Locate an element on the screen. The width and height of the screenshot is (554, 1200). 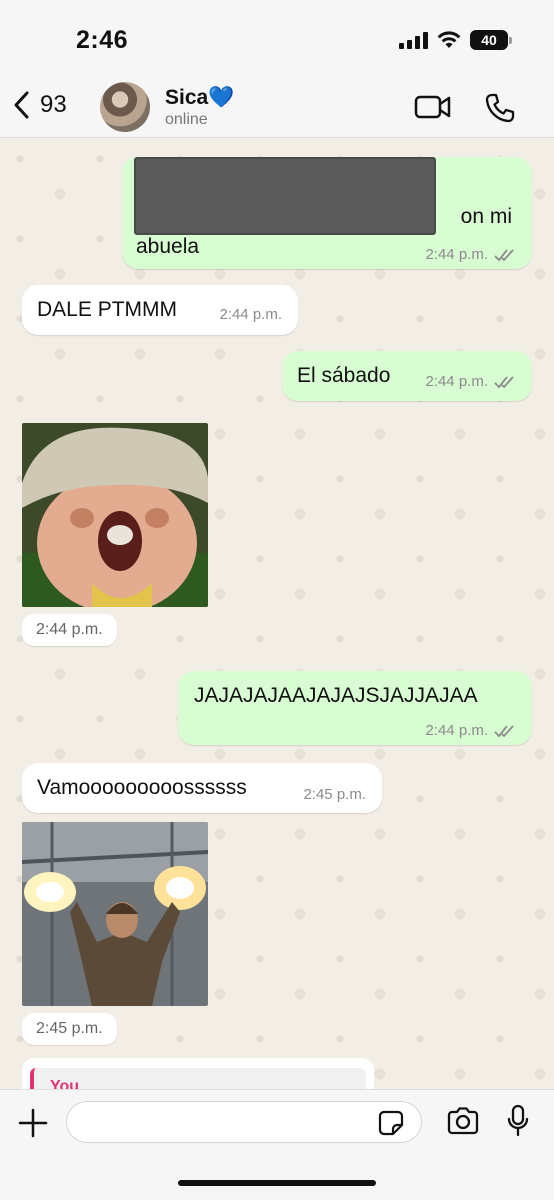
video-call-button is located at coordinates (433, 109).